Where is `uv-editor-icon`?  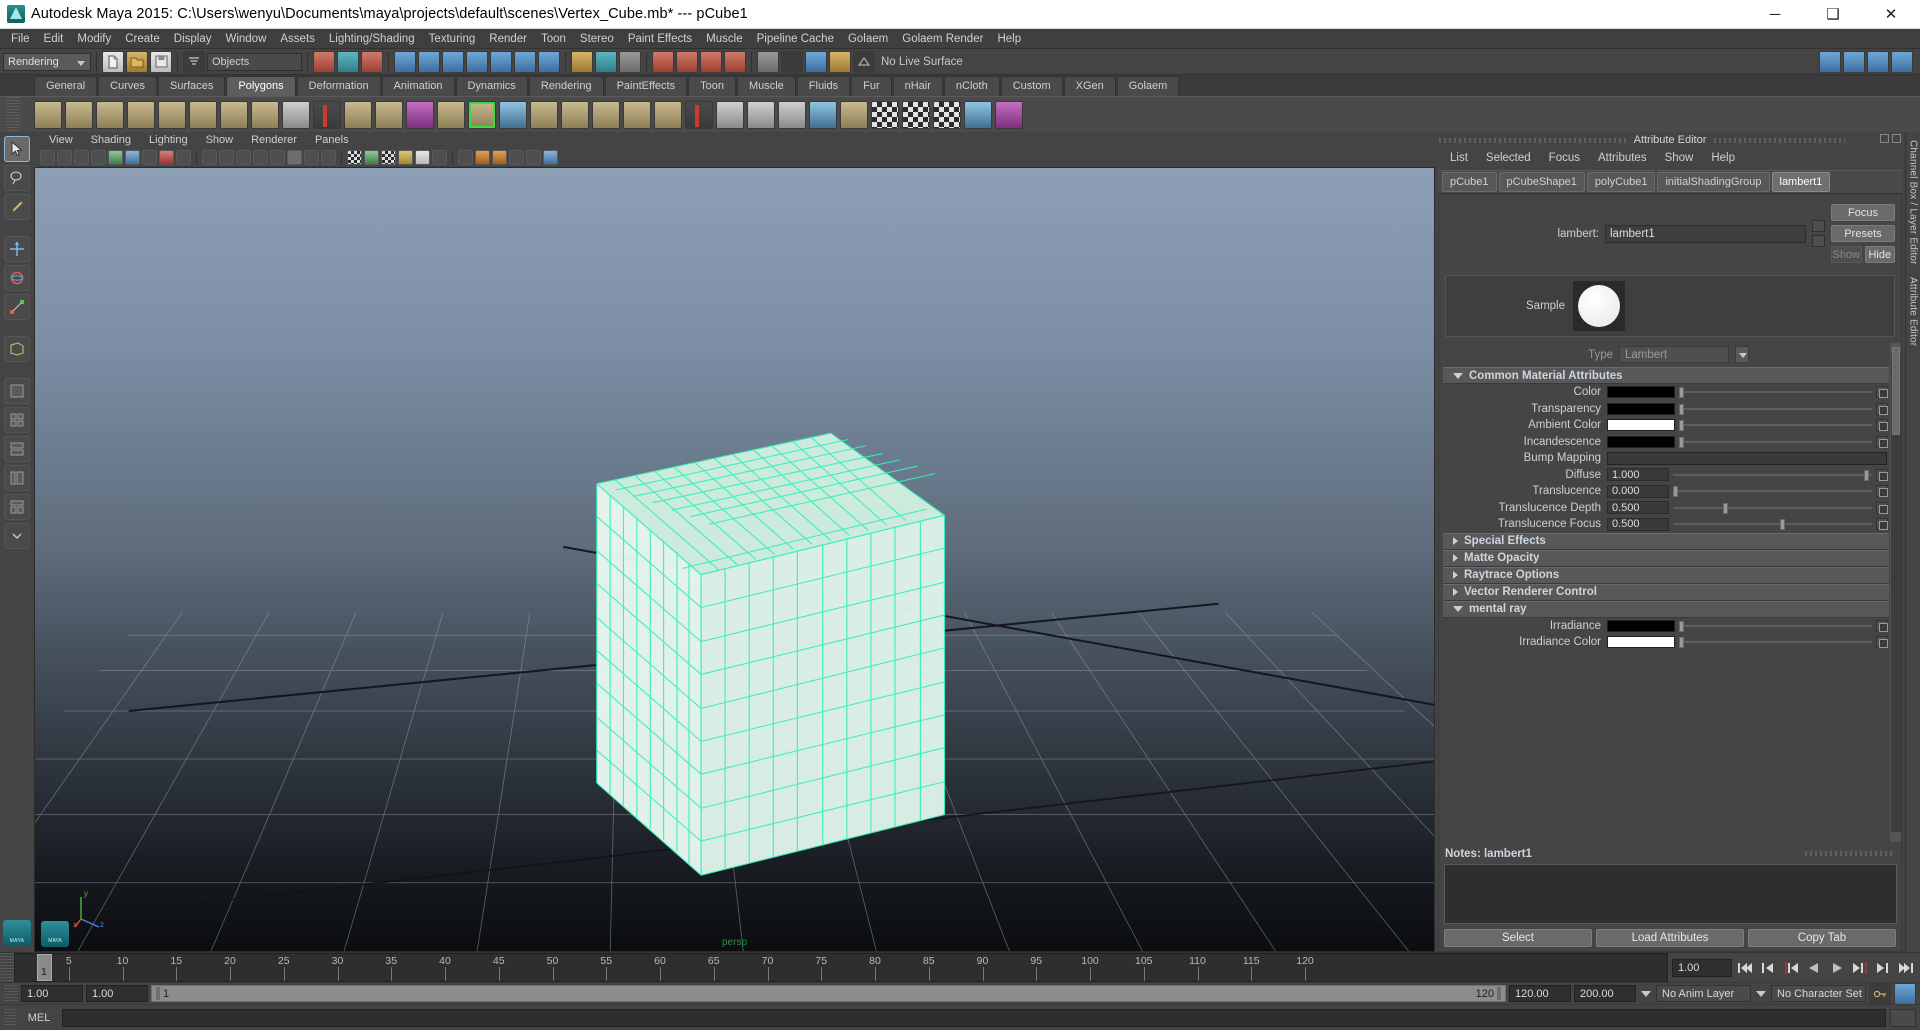 uv-editor-icon is located at coordinates (840, 61).